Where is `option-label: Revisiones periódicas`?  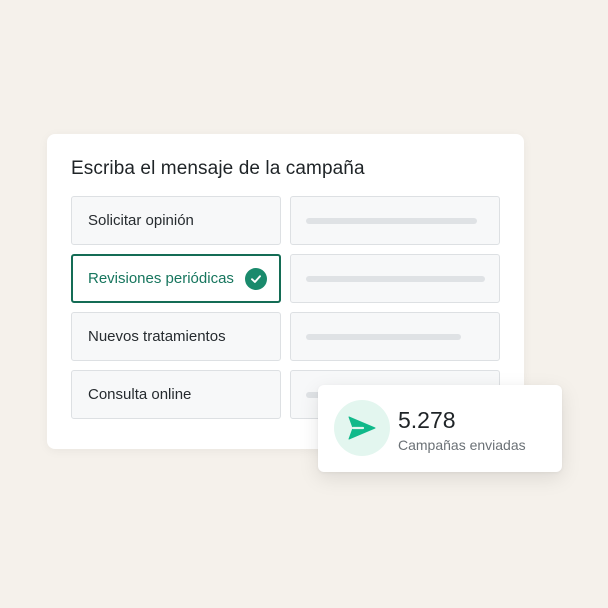 option-label: Revisiones periódicas is located at coordinates (161, 278).